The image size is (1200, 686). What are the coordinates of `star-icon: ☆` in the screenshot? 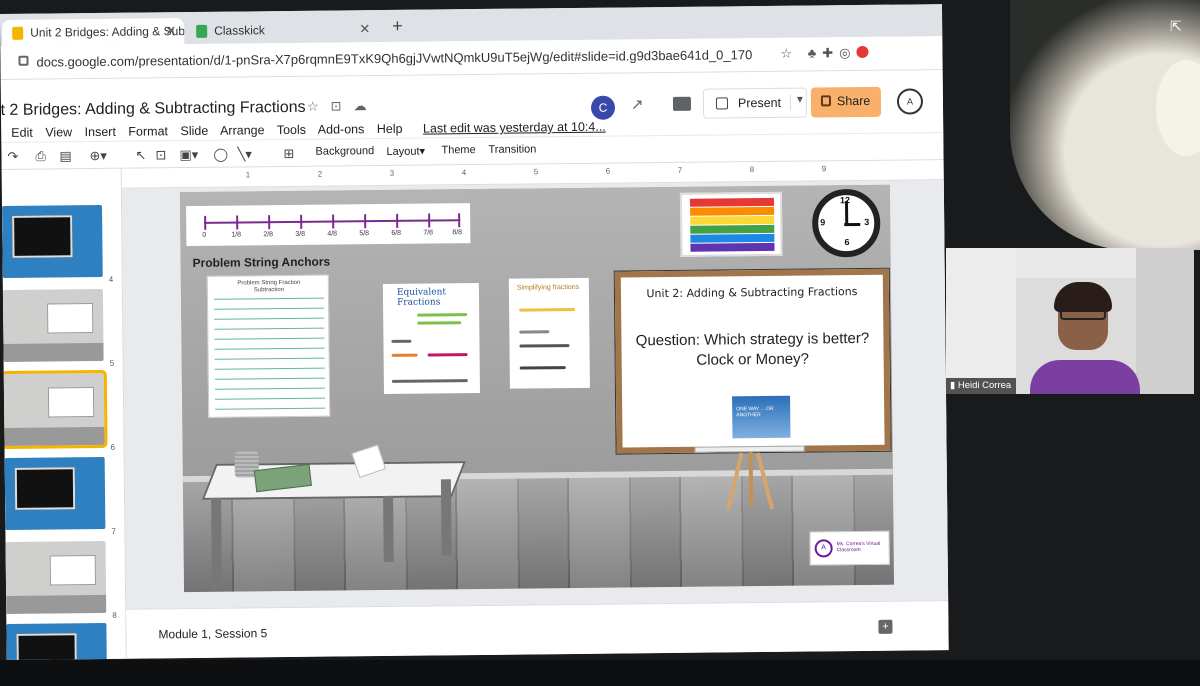 It's located at (319, 106).